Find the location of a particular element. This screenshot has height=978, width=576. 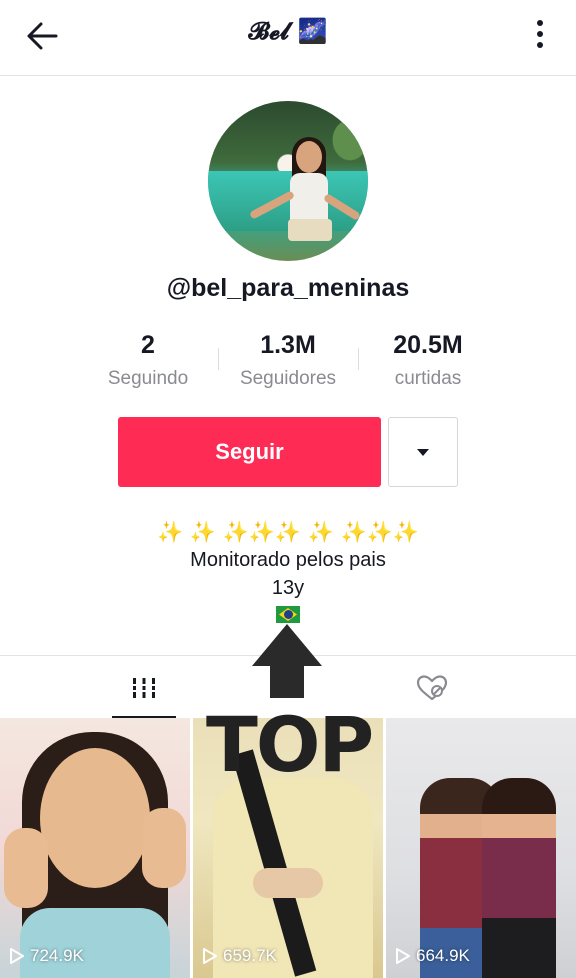

stat-label: curtidas is located at coordinates (428, 378).